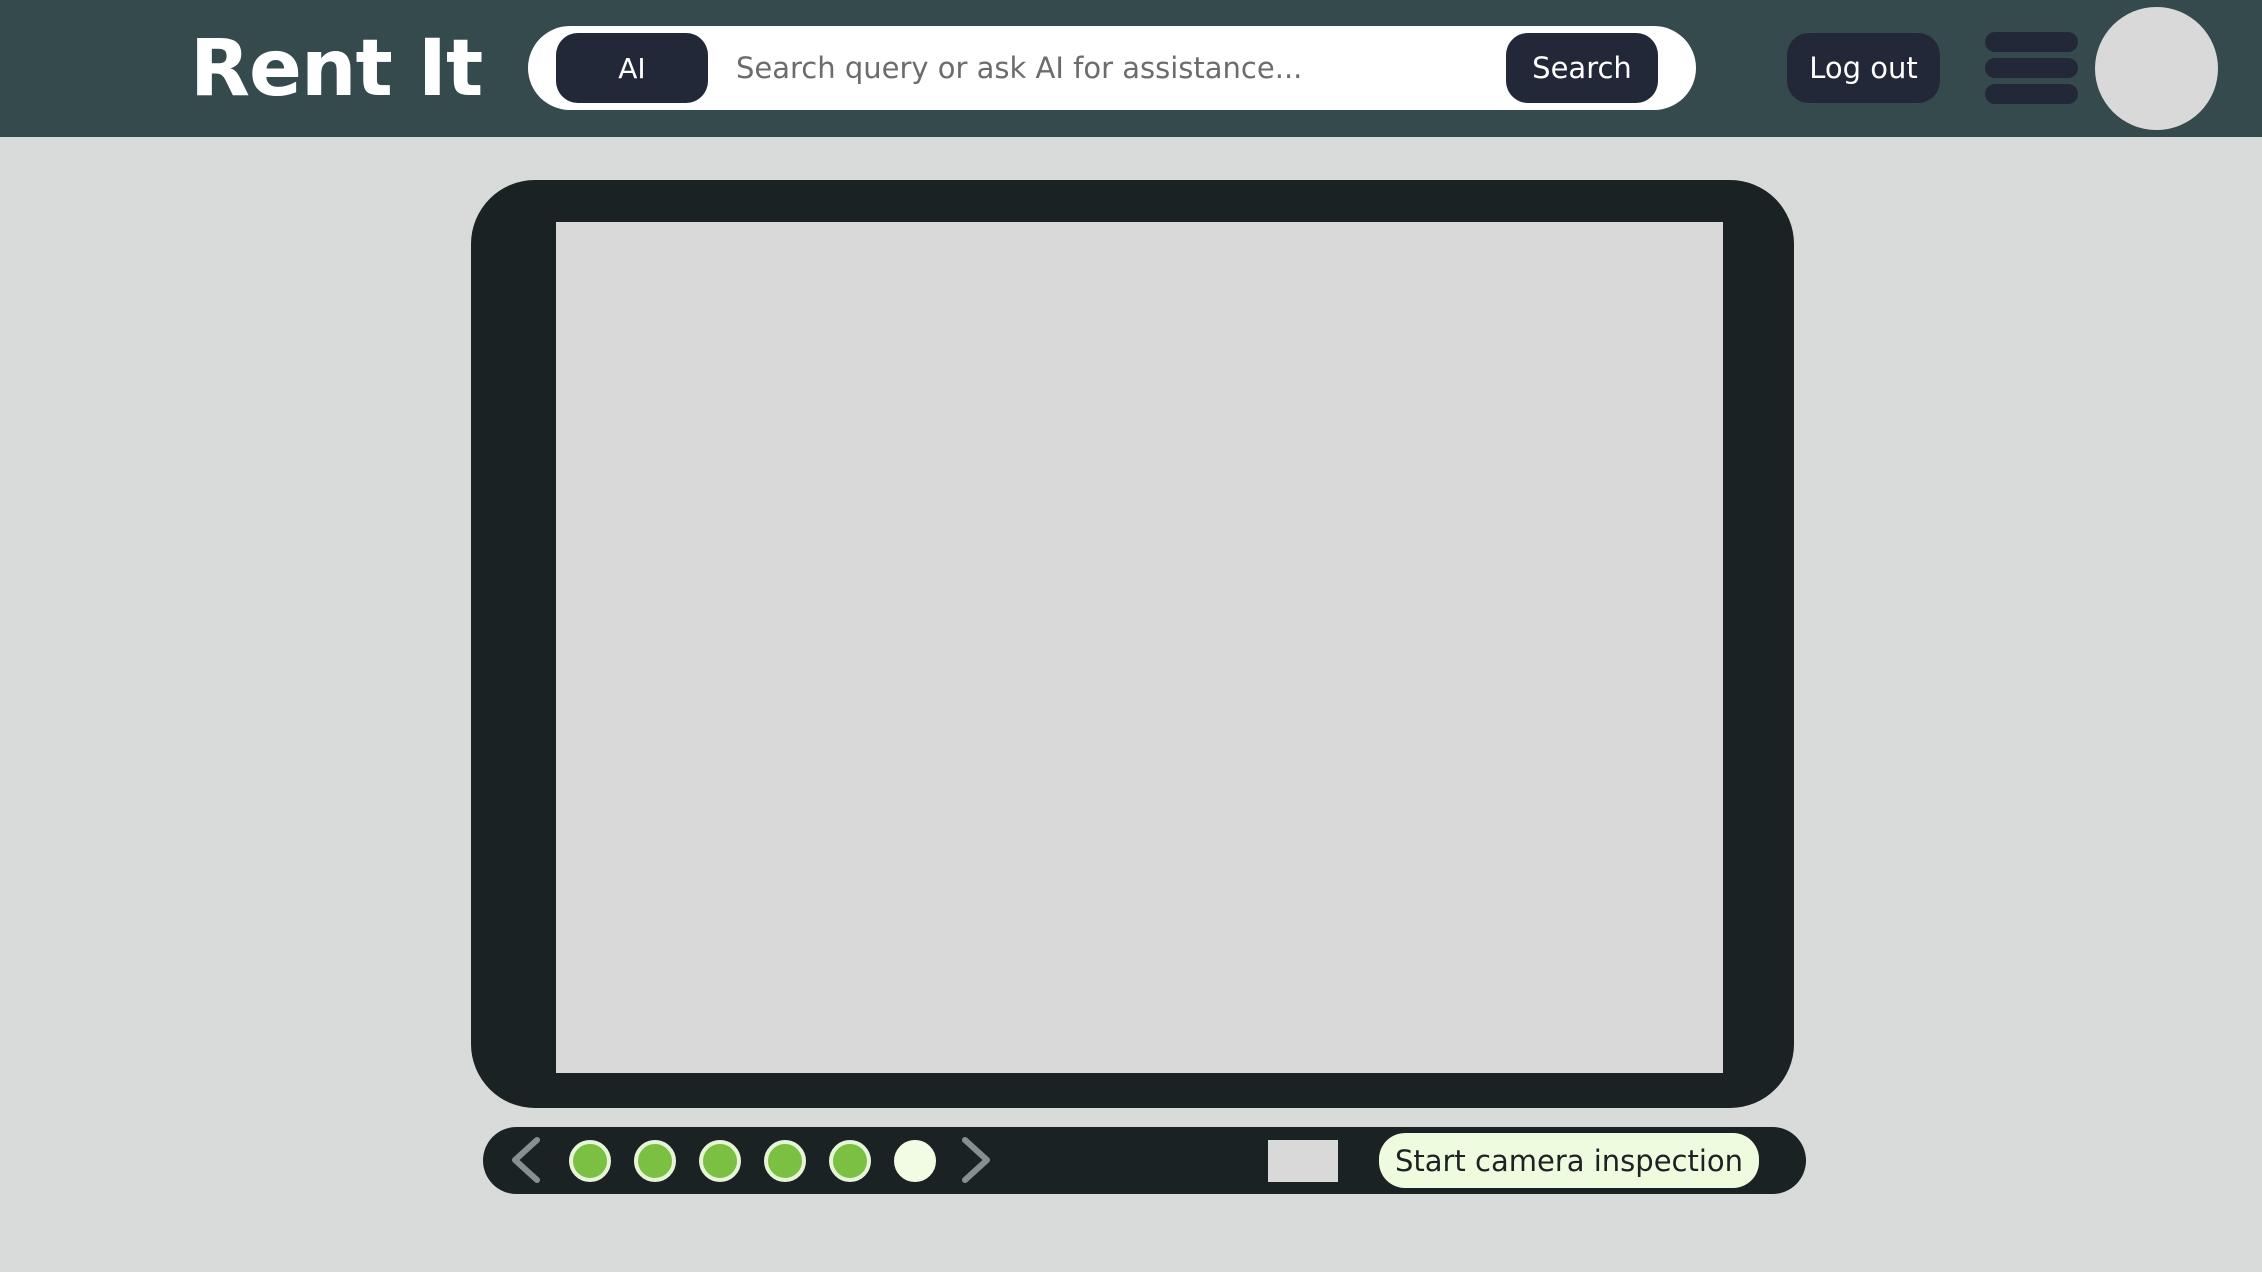 This screenshot has width=2262, height=1272. I want to click on chevron-right-icon-shape, so click(976, 1160).